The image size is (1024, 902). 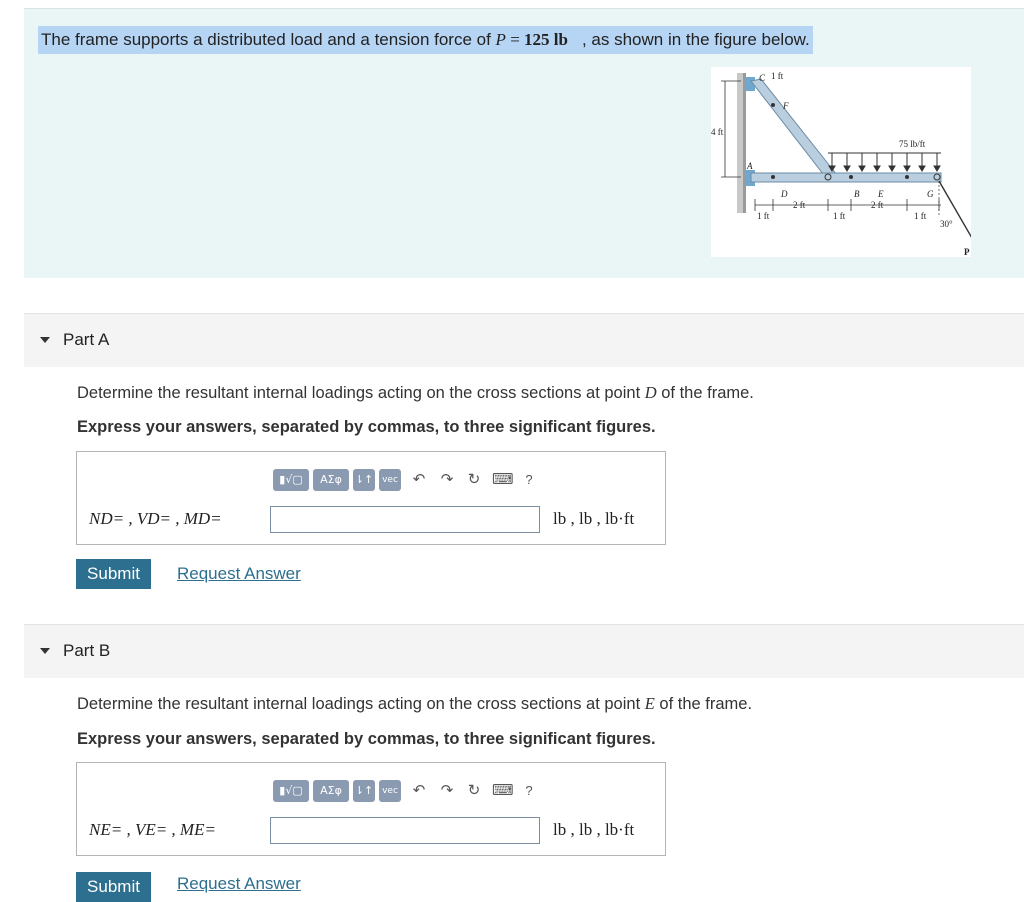 I want to click on p-value: 125 lb, so click(x=546, y=39).